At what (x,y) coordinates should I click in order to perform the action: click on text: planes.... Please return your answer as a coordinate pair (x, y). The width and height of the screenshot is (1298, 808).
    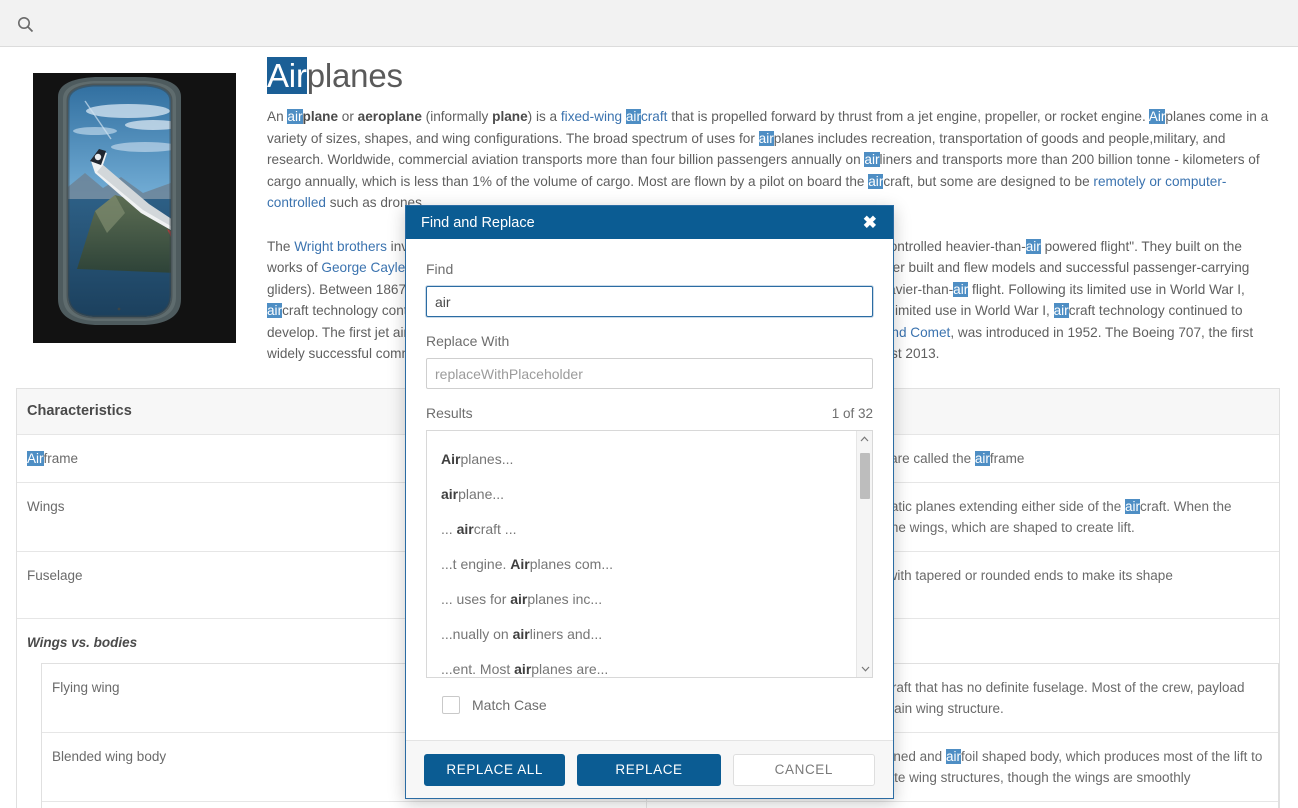
    Looking at the image, I should click on (487, 459).